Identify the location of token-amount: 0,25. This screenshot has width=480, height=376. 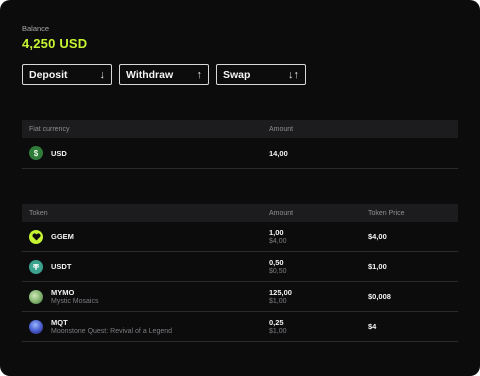
(276, 322).